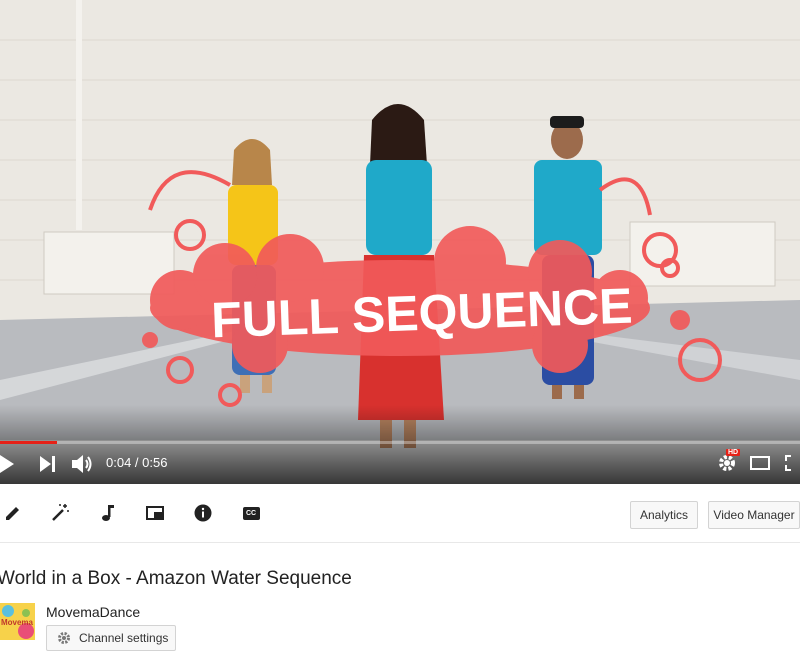 This screenshot has width=800, height=651. I want to click on magic-wand-icon, so click(60, 512).